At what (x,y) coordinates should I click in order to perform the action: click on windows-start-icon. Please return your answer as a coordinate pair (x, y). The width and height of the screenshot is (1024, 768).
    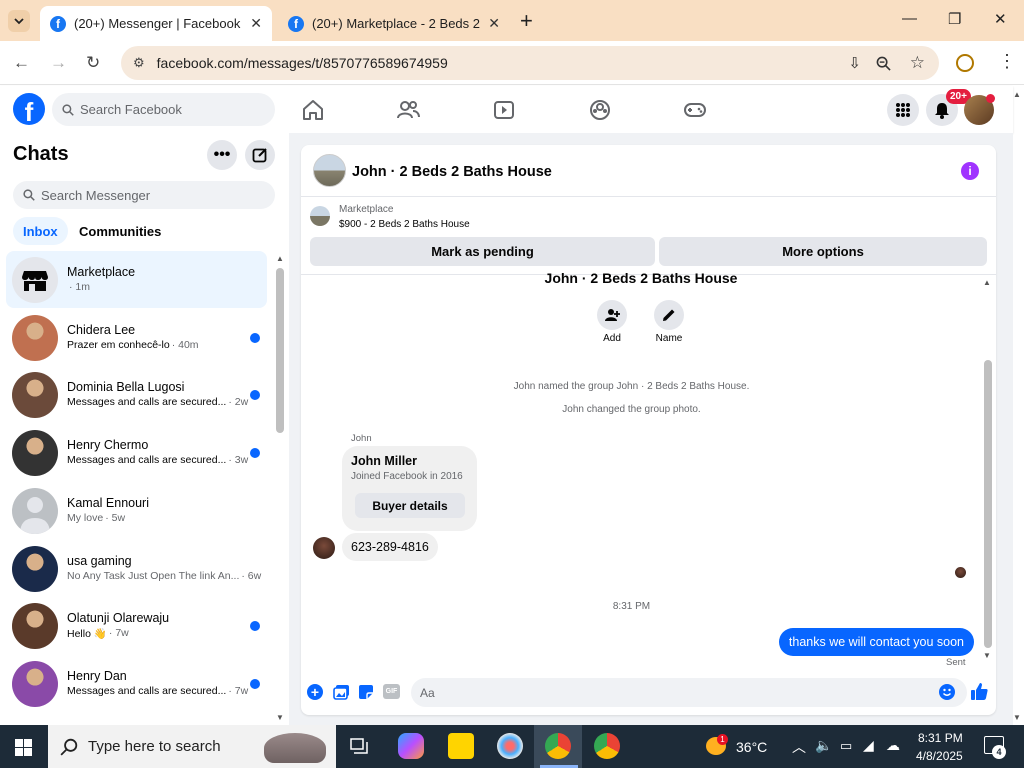
    Looking at the image, I should click on (23, 747).